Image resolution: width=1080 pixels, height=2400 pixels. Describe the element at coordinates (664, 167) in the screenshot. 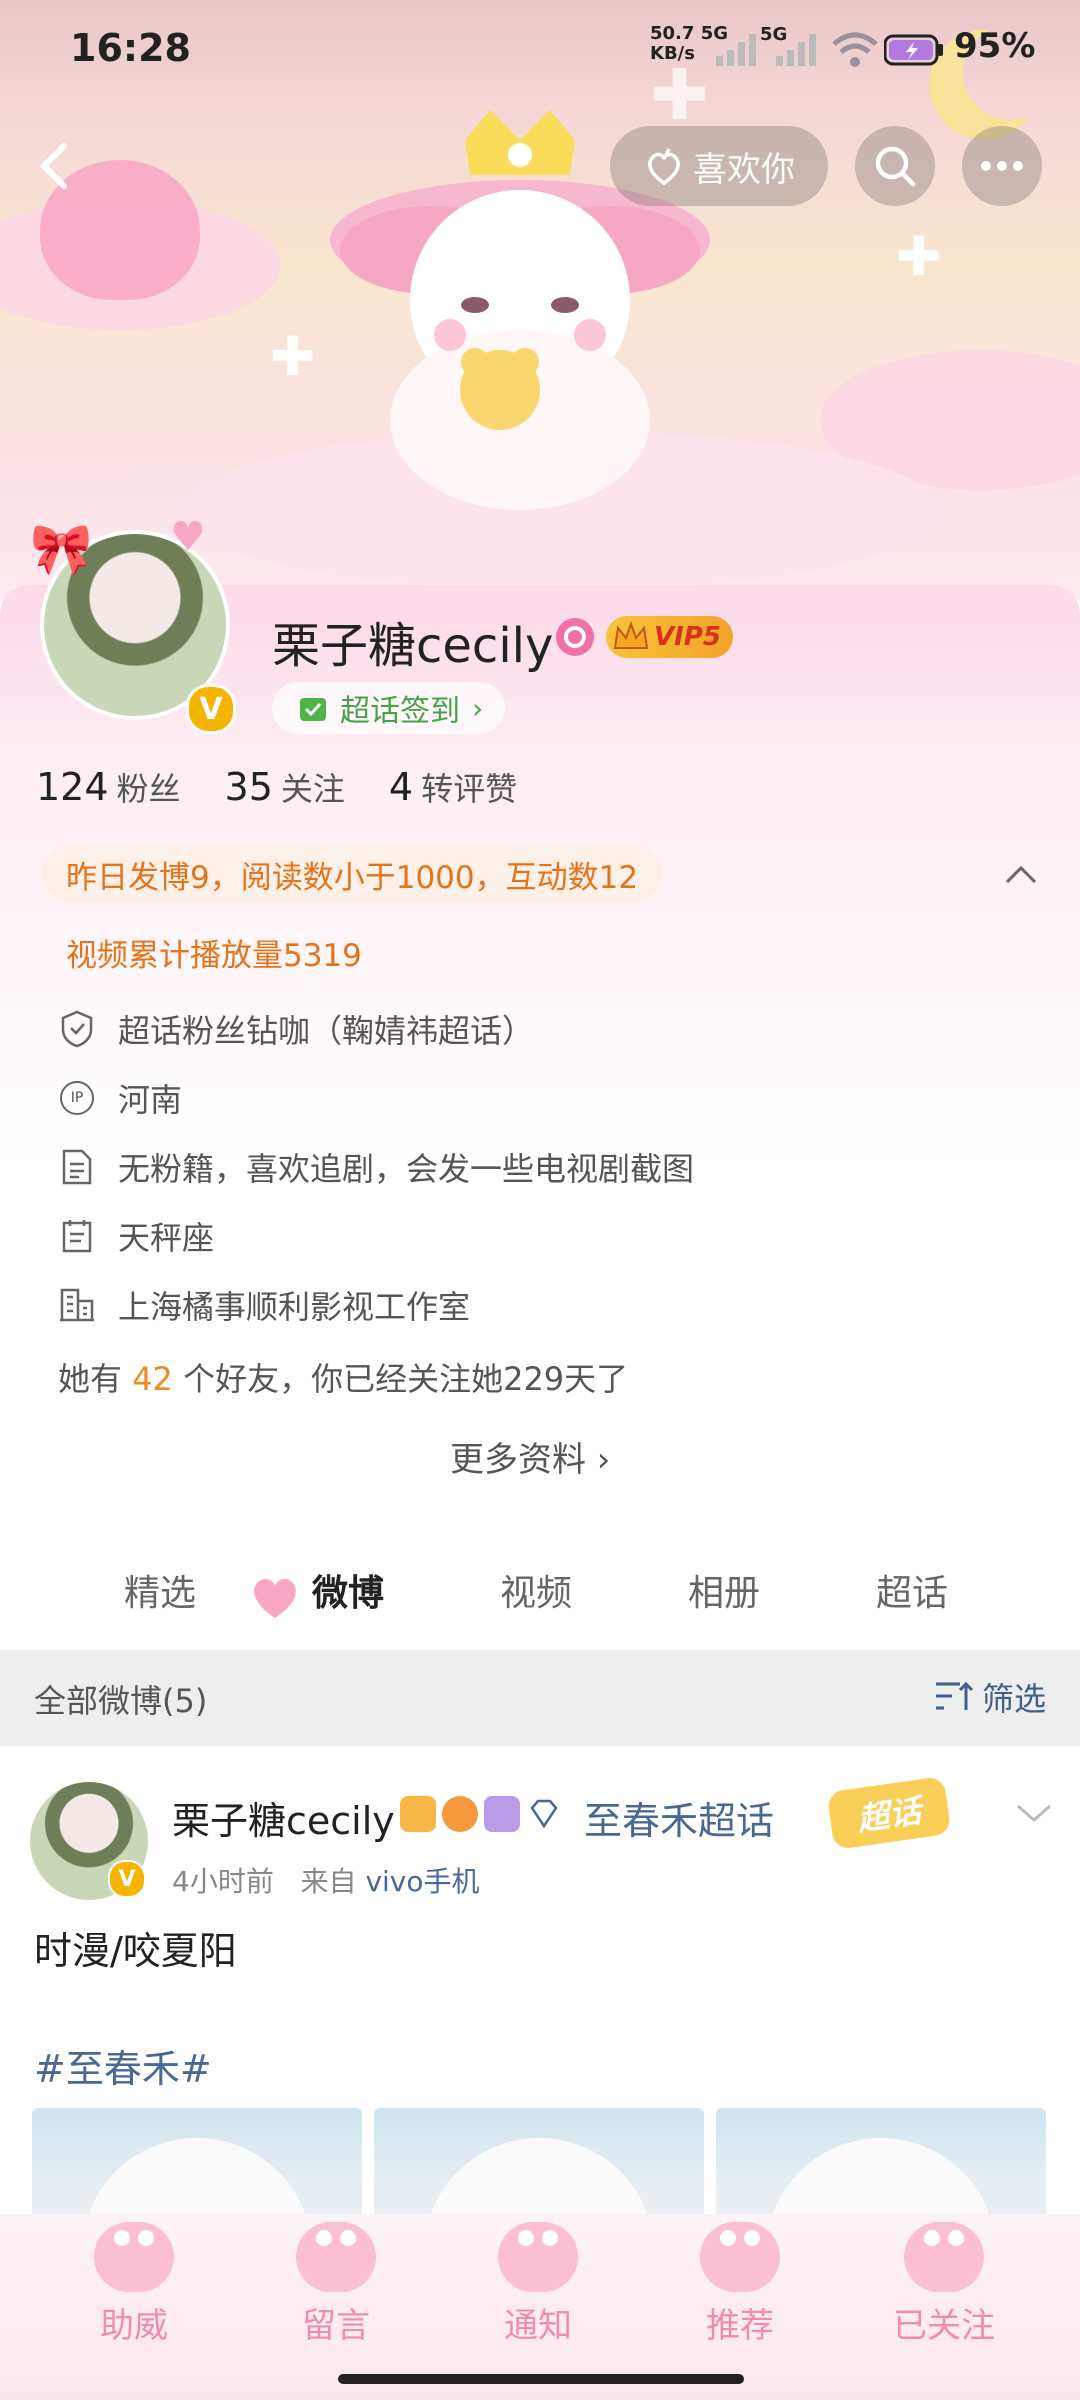

I see `peach-heart-icon` at that location.